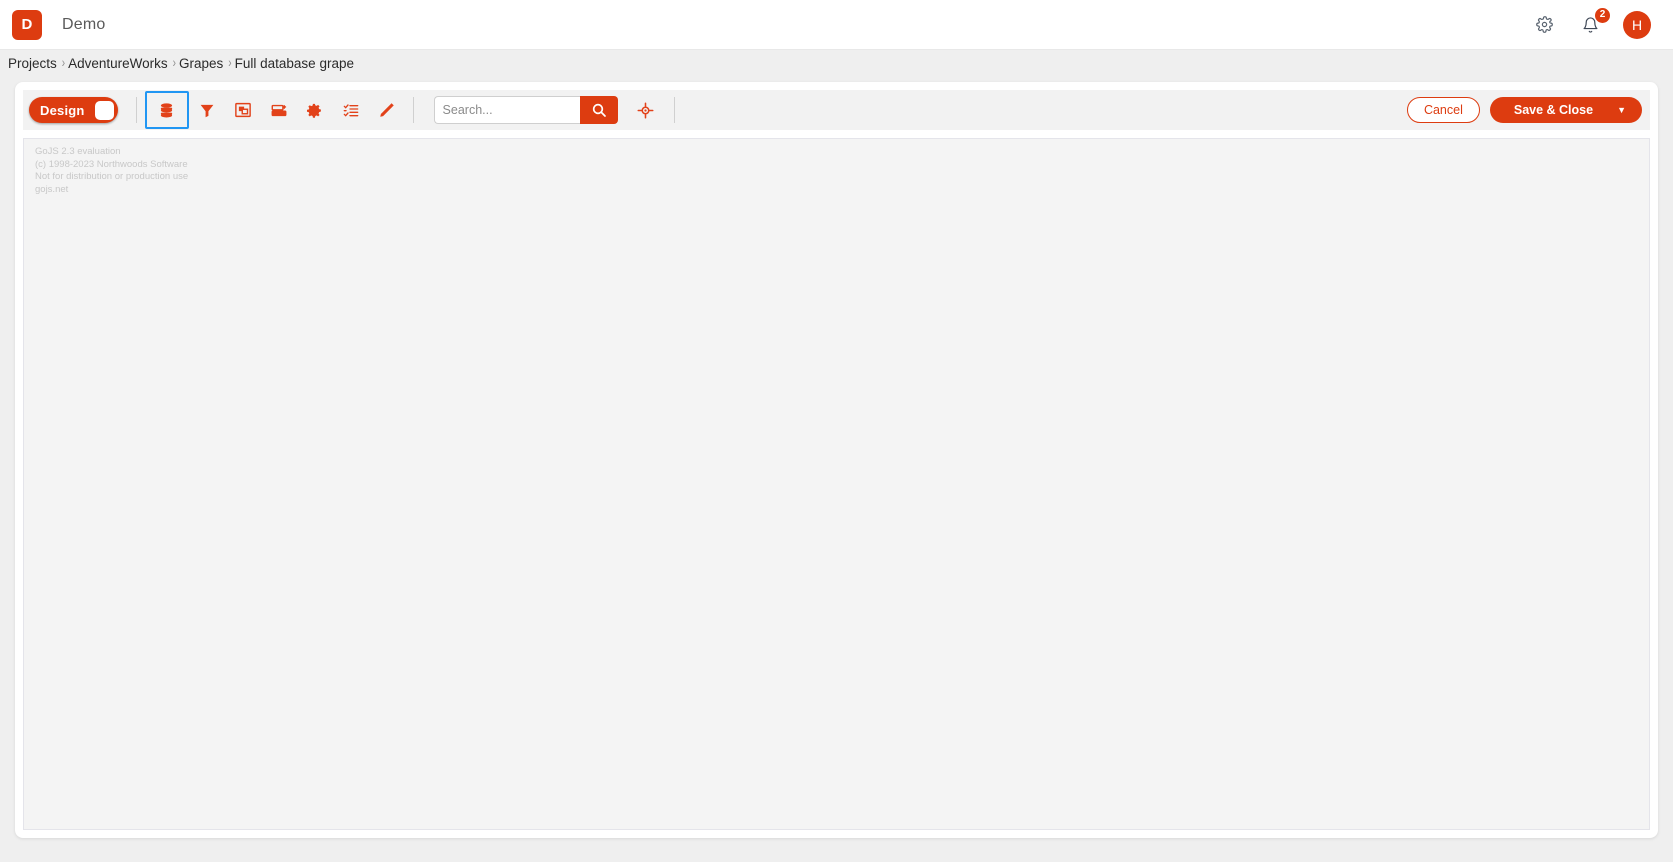 This screenshot has height=862, width=1673. I want to click on watermark-line-1: GoJS 2.3 evaluation, so click(78, 151).